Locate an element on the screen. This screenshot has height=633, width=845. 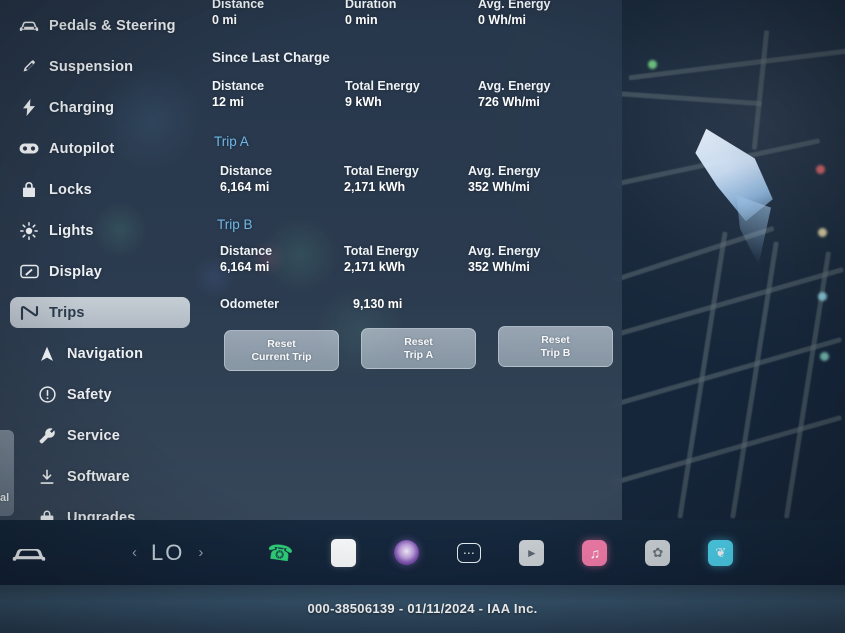
sidebar-item-trips: Trips is located at coordinates (100, 312).